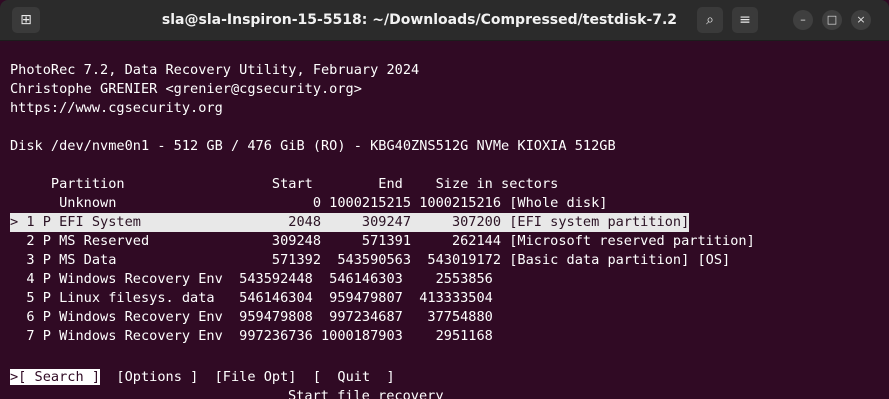  What do you see at coordinates (55, 377) in the screenshot?
I see `search-menu-option: >[ Search ]` at bounding box center [55, 377].